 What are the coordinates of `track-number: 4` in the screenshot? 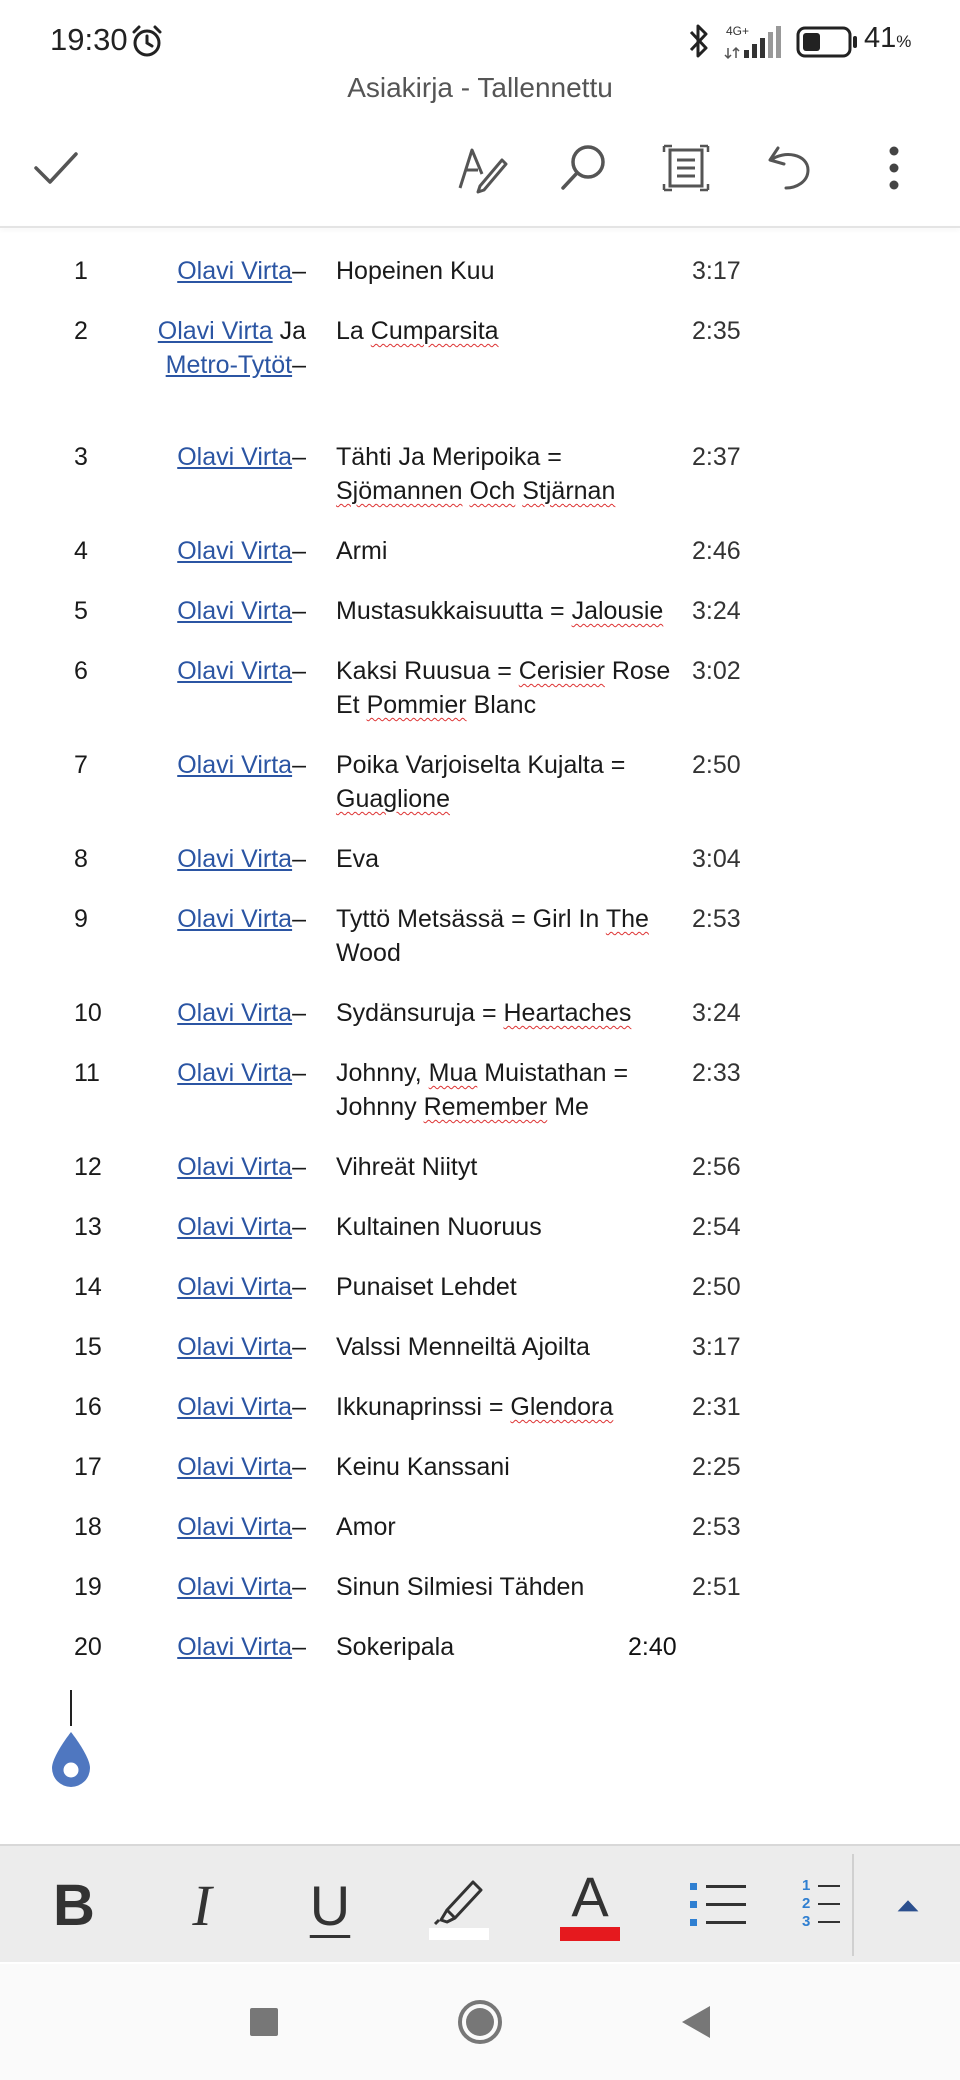 It's located at (81, 551).